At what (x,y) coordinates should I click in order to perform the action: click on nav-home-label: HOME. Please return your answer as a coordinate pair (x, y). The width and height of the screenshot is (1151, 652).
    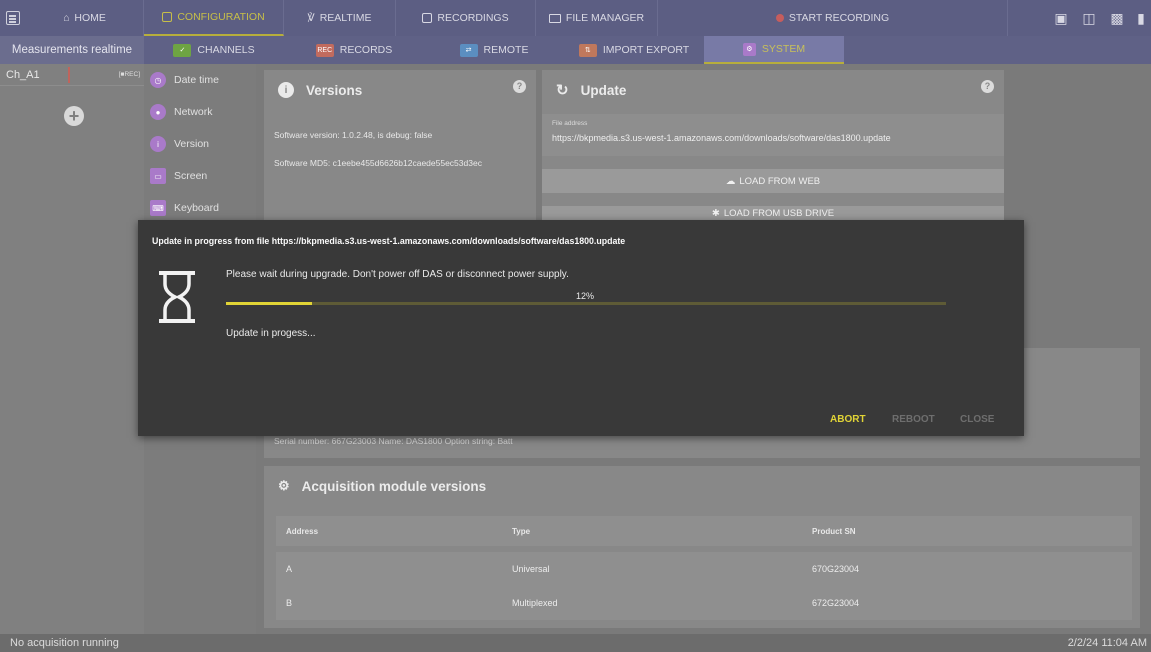
    Looking at the image, I should click on (90, 18).